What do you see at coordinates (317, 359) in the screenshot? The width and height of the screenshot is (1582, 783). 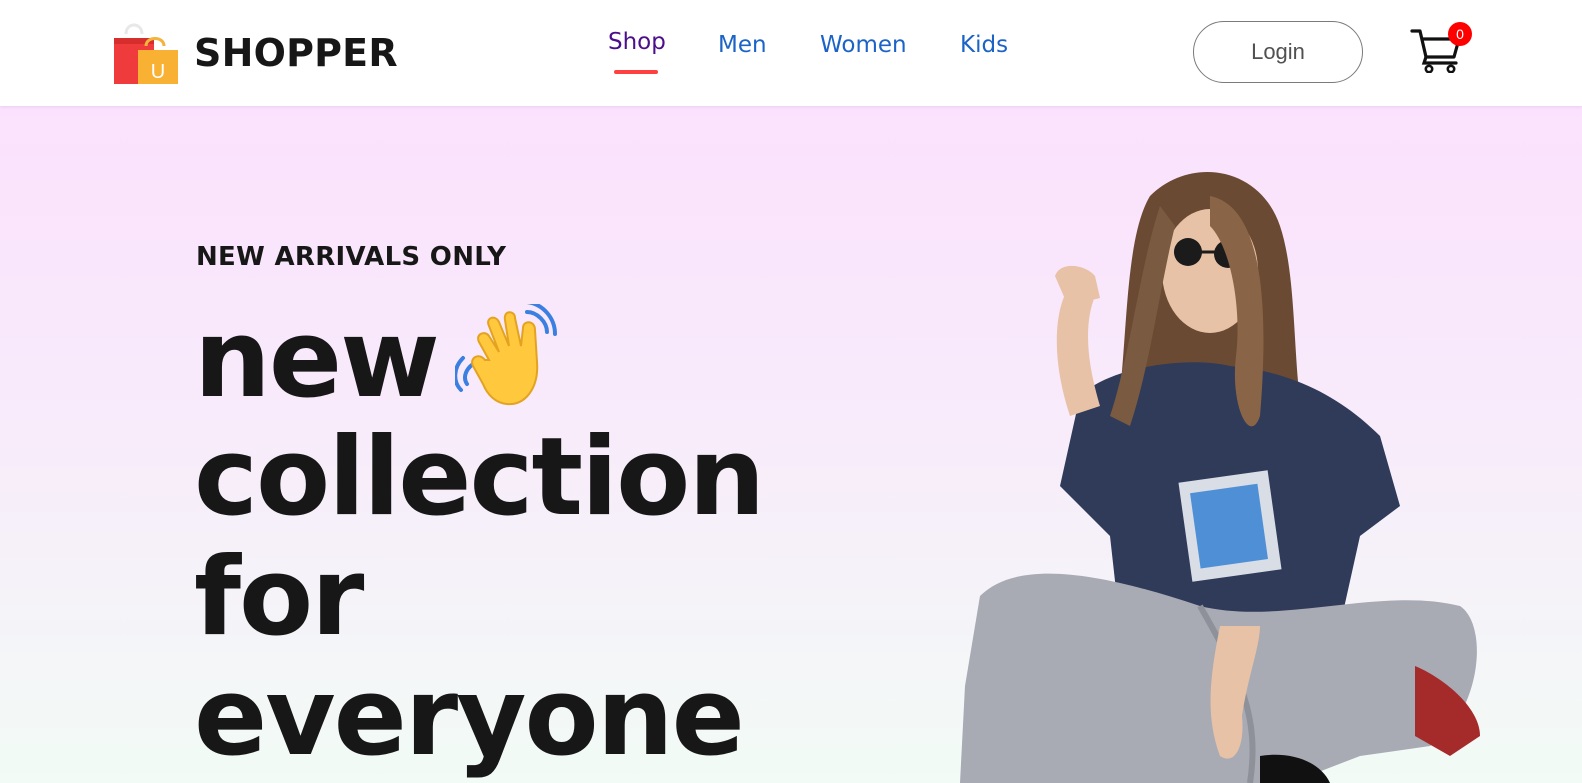 I see `hero-headline-line-1: new` at bounding box center [317, 359].